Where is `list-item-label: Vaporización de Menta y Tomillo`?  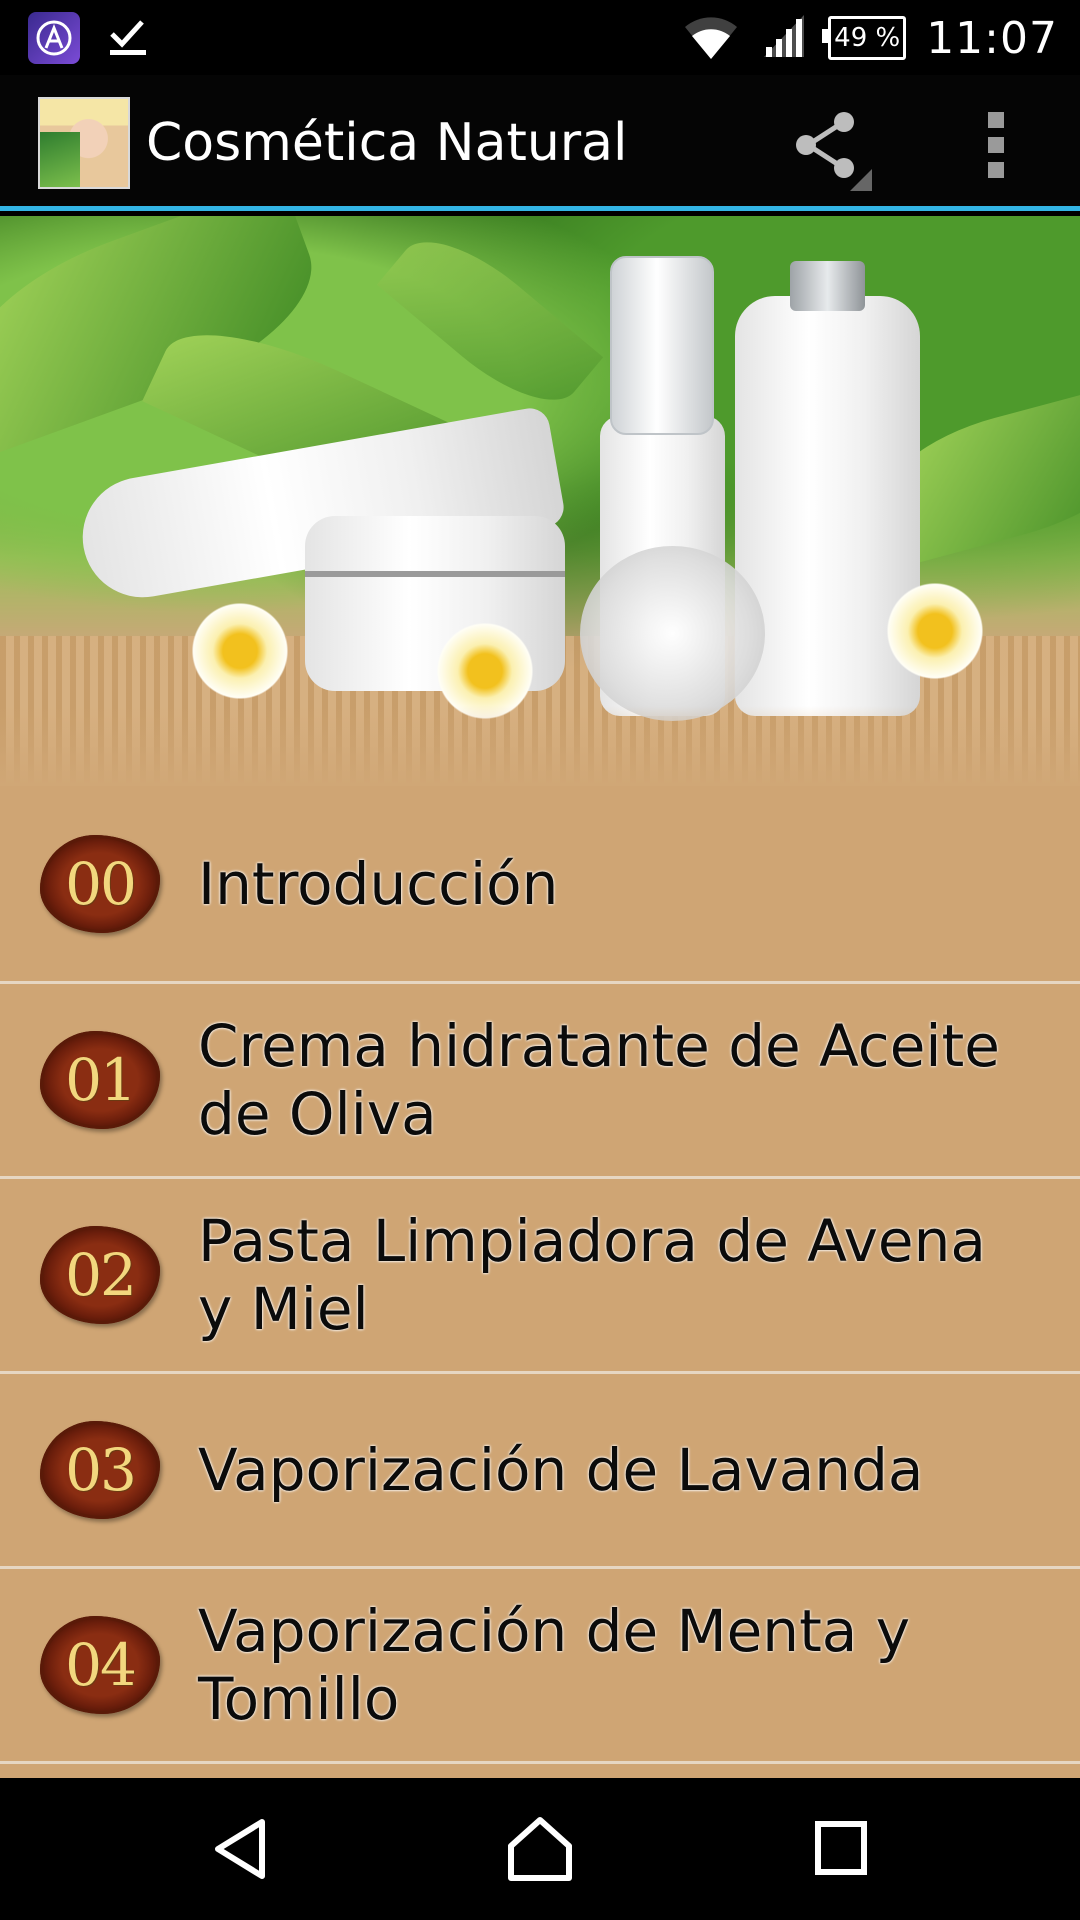 list-item-label: Vaporización de Menta y Tomillo is located at coordinates (554, 1665).